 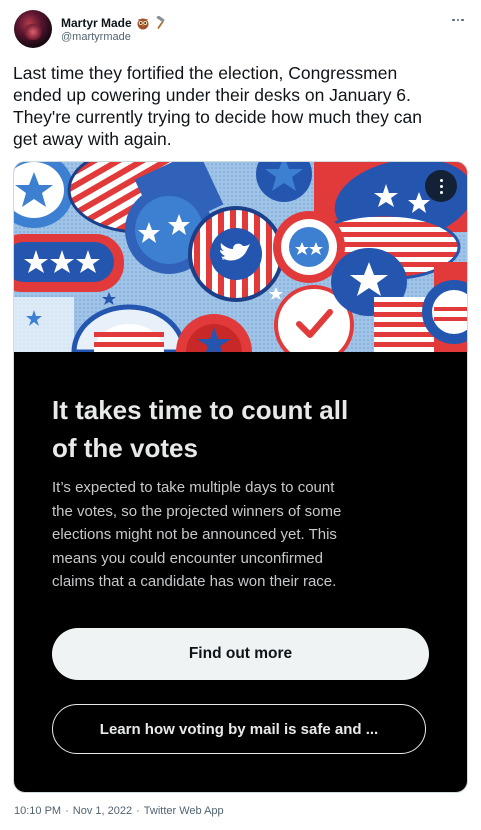 What do you see at coordinates (240, 654) in the screenshot?
I see `find-out-more-button: Find out more` at bounding box center [240, 654].